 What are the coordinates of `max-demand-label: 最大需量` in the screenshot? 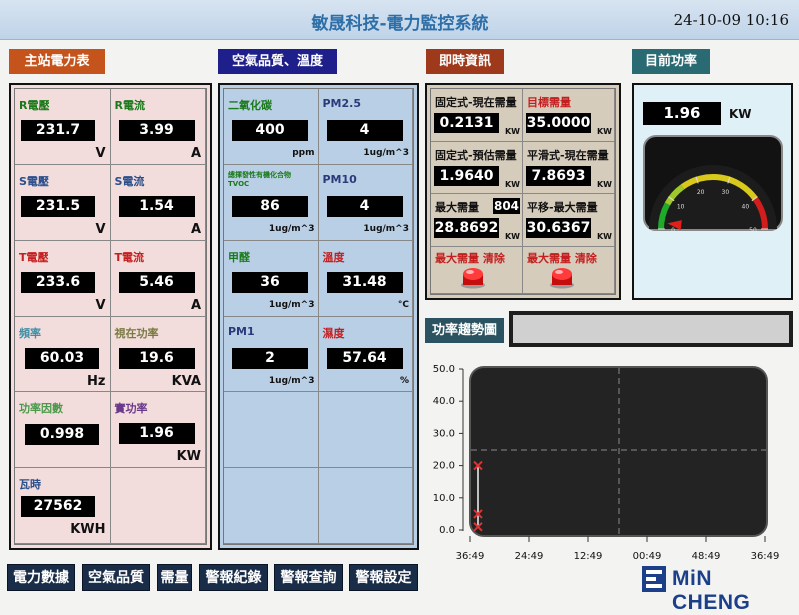 It's located at (457, 208).